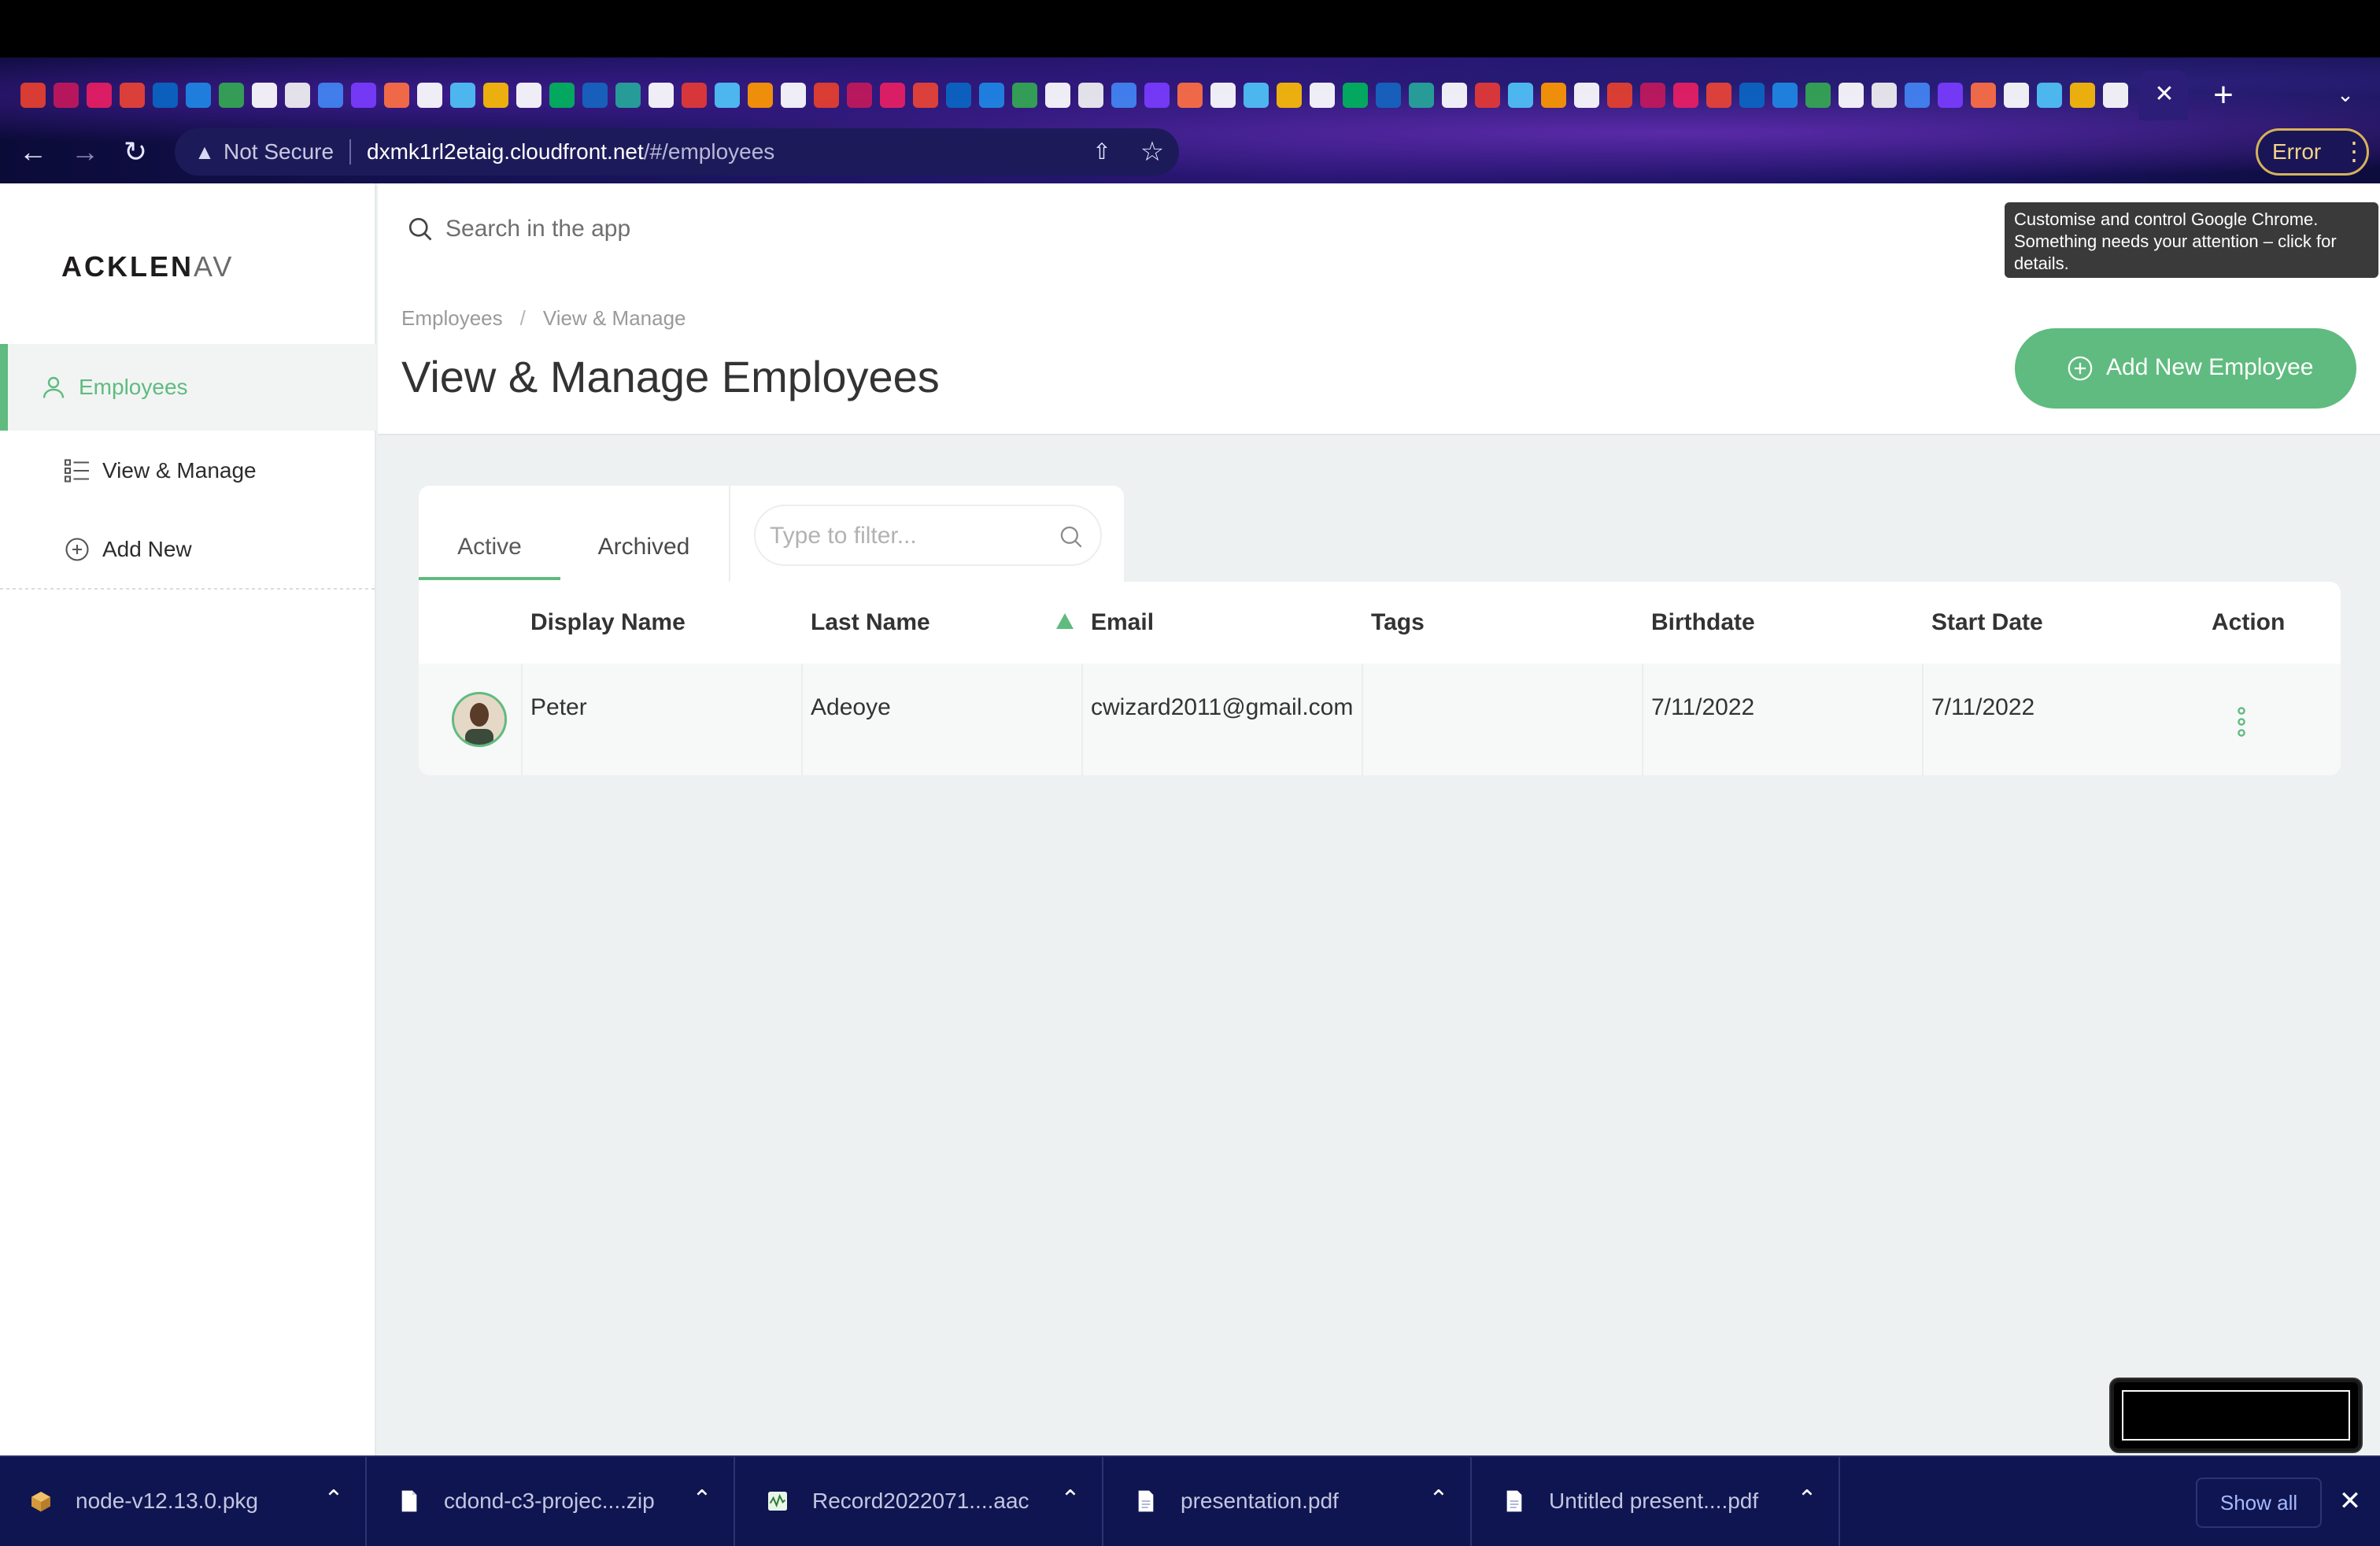 The image size is (2380, 1546). What do you see at coordinates (183, 1502) in the screenshot?
I see `download-item: node-v12.13.0.pkg ⌃` at bounding box center [183, 1502].